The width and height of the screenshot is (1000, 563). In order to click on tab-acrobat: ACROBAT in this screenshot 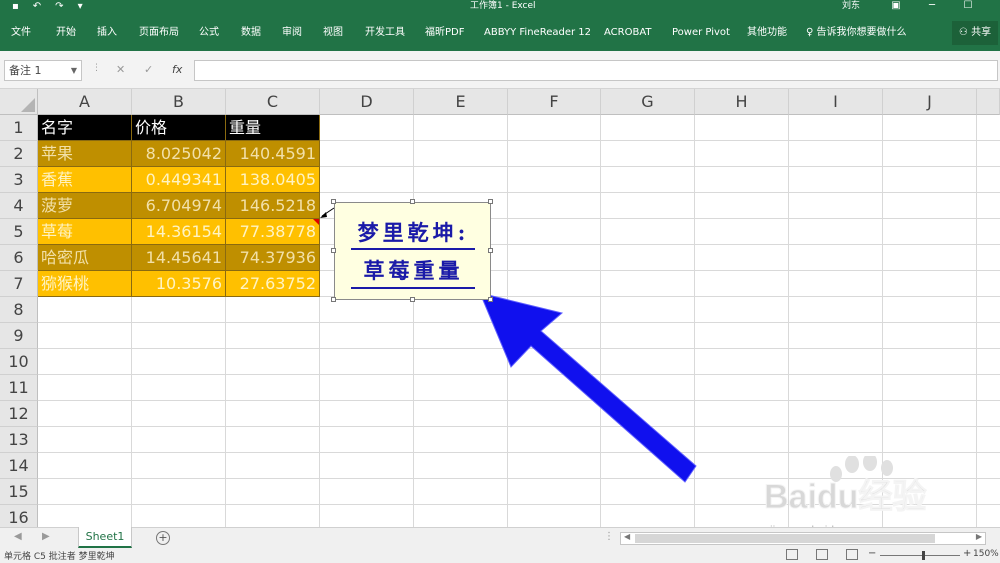, I will do `click(628, 33)`.